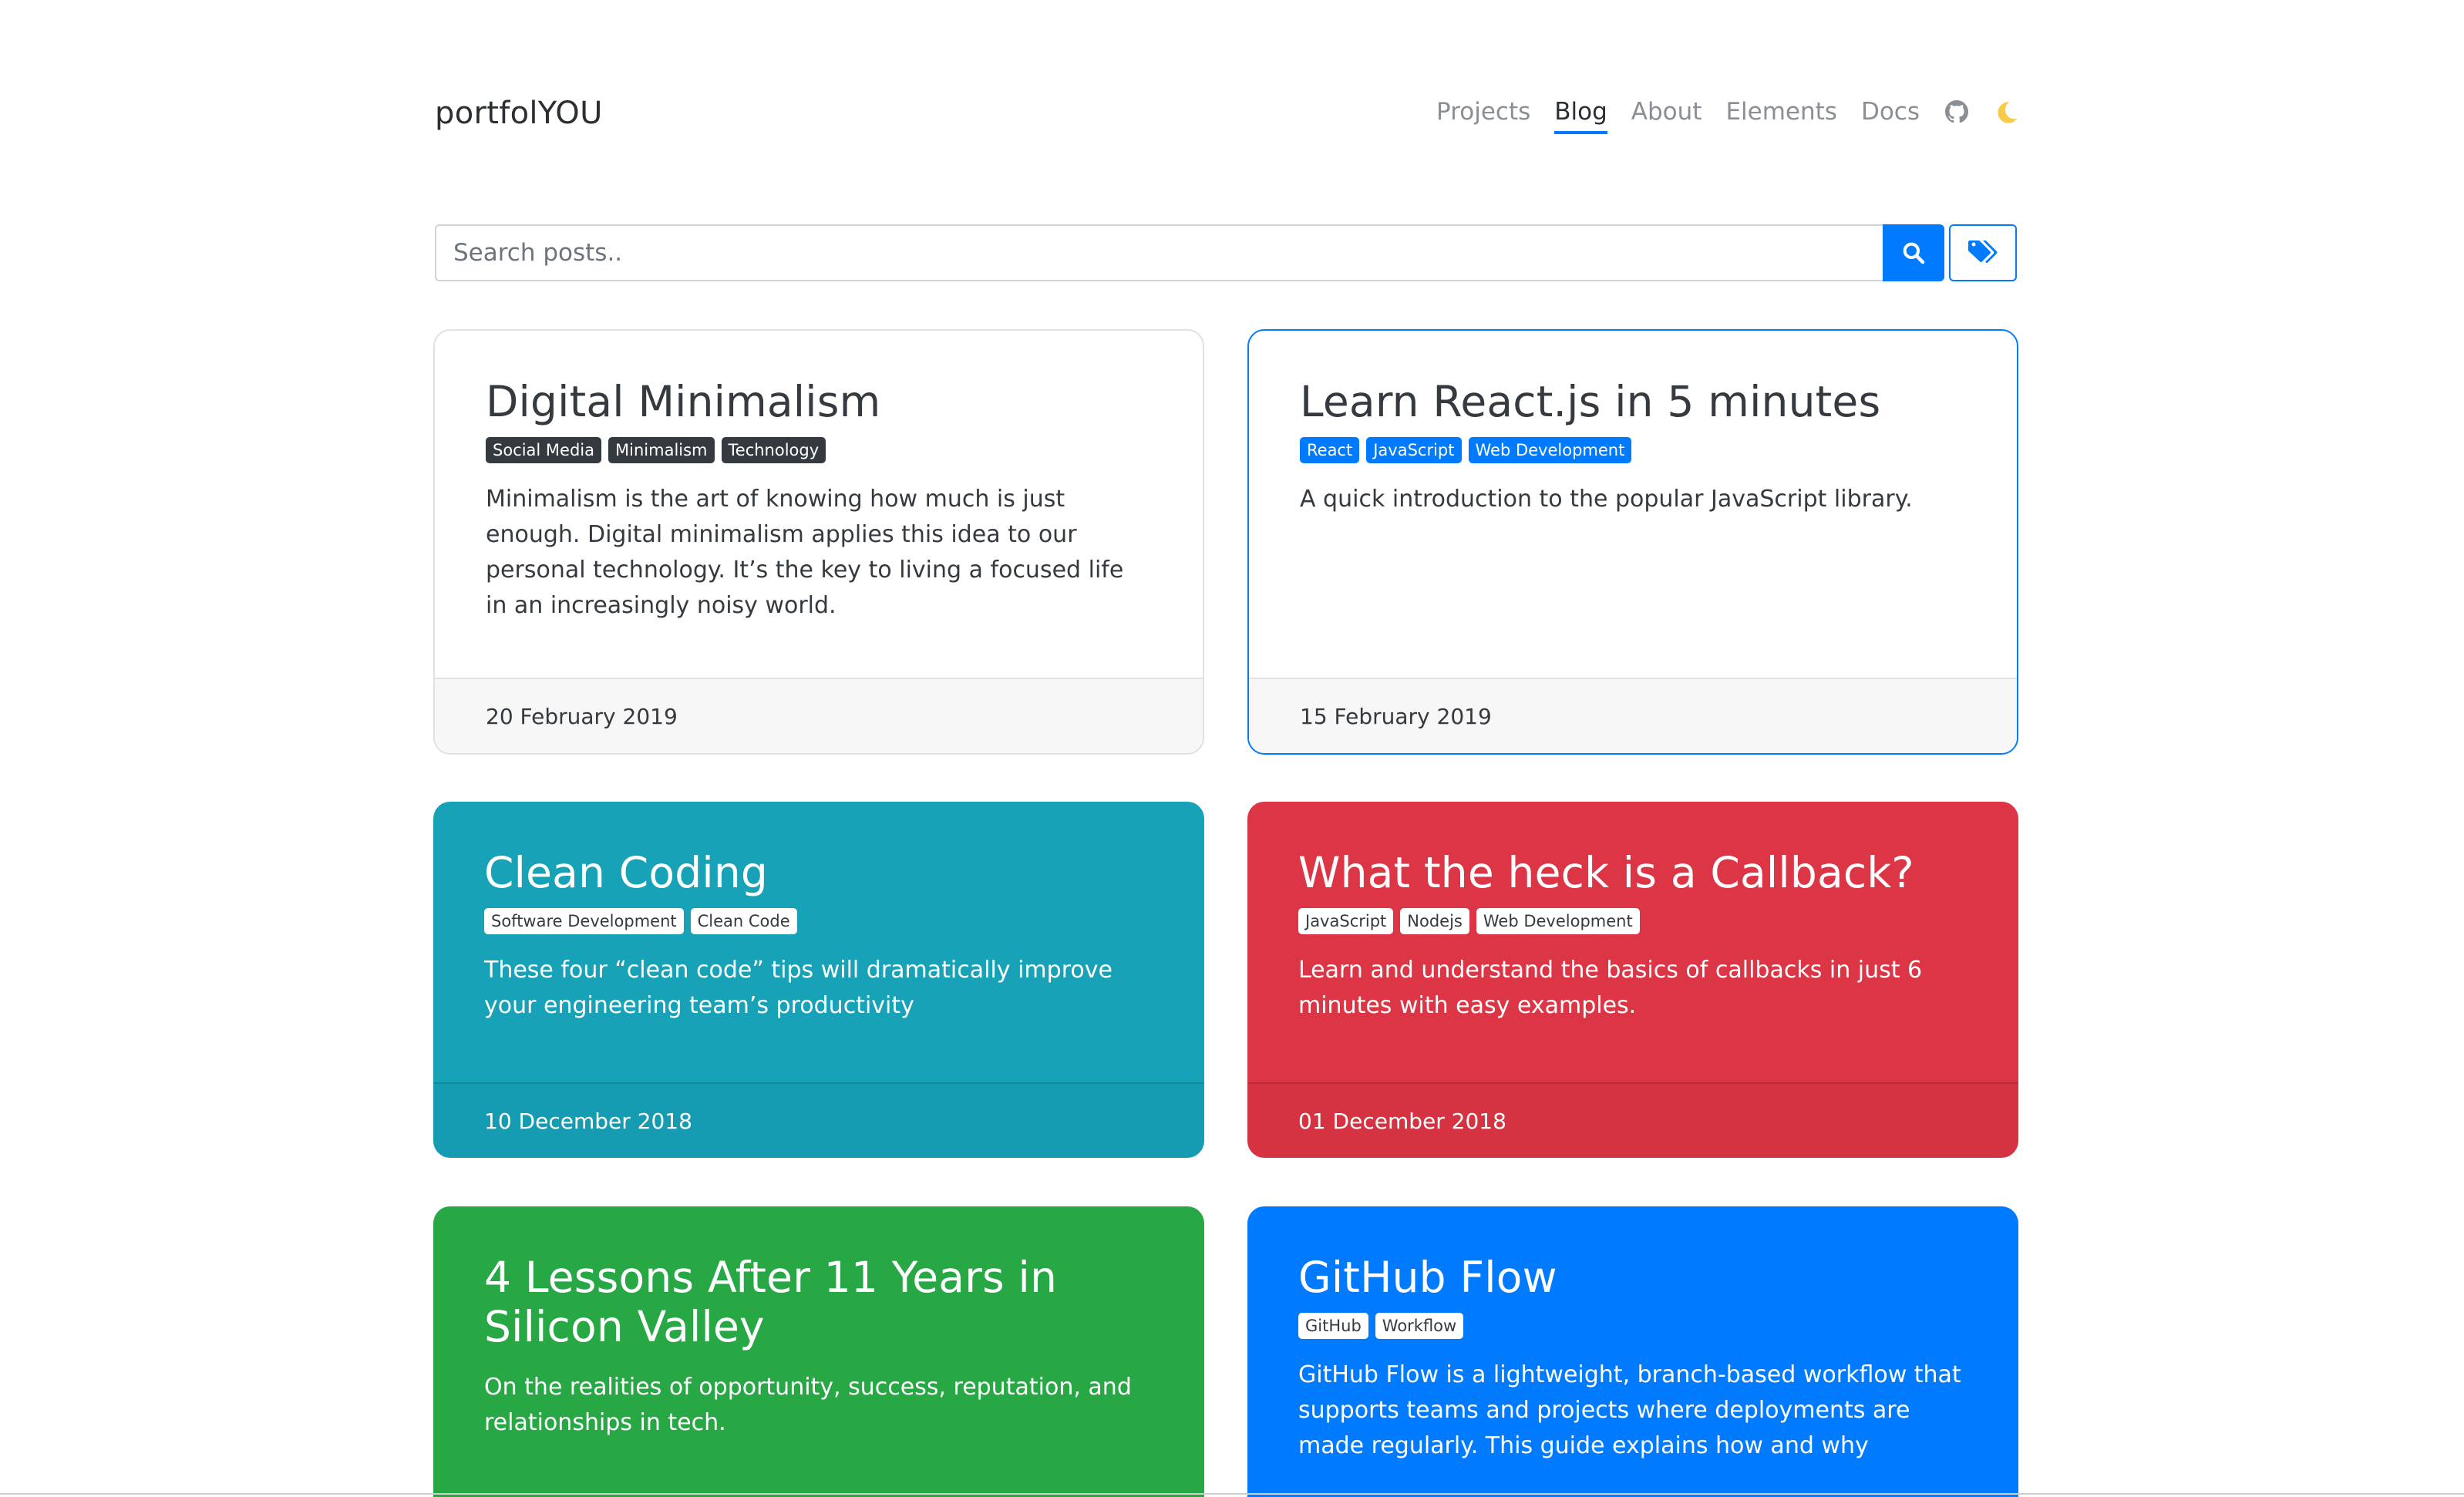 Image resolution: width=2464 pixels, height=1497 pixels. I want to click on post-date: 01 December 2018, so click(1632, 1120).